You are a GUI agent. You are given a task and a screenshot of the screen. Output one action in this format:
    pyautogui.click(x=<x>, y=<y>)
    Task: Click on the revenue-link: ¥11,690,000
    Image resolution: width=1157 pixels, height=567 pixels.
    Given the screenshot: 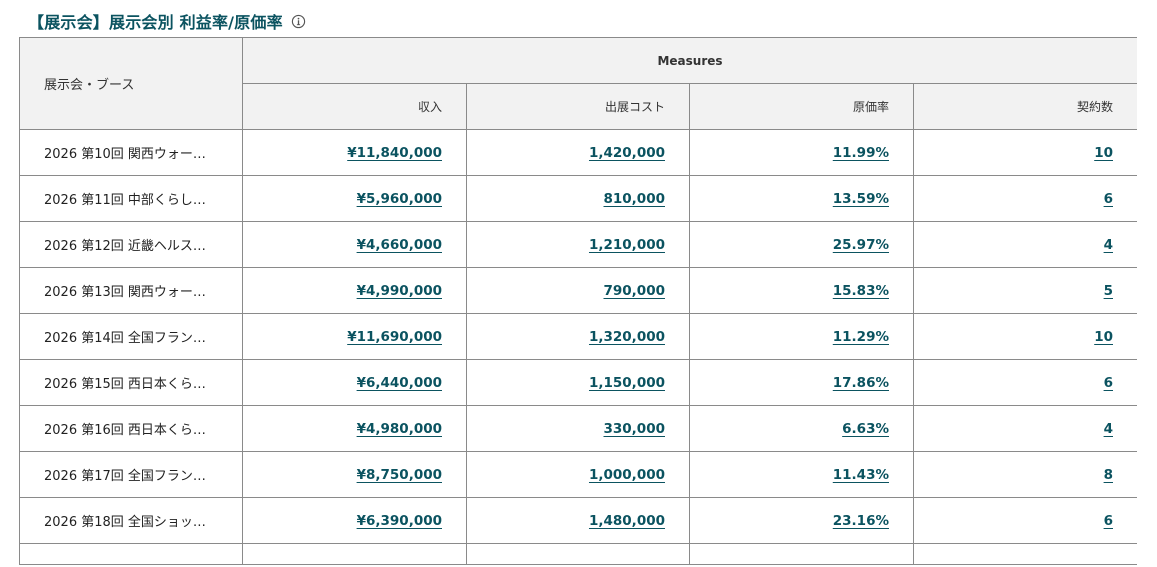 What is the action you would take?
    pyautogui.click(x=394, y=337)
    